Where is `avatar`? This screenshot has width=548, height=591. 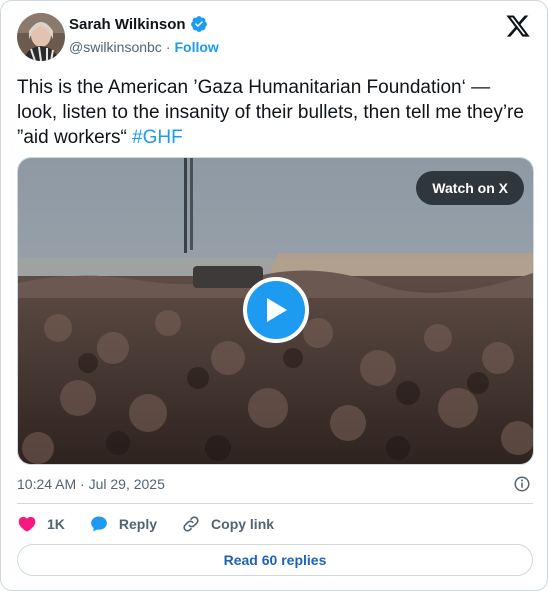
avatar is located at coordinates (41, 37).